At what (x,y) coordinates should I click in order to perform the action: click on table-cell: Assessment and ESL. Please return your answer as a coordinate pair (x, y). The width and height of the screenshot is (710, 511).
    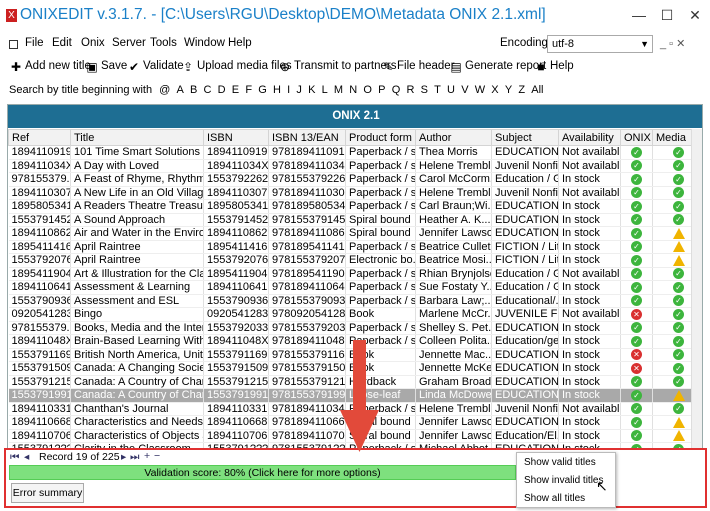
    Looking at the image, I should click on (137, 301).